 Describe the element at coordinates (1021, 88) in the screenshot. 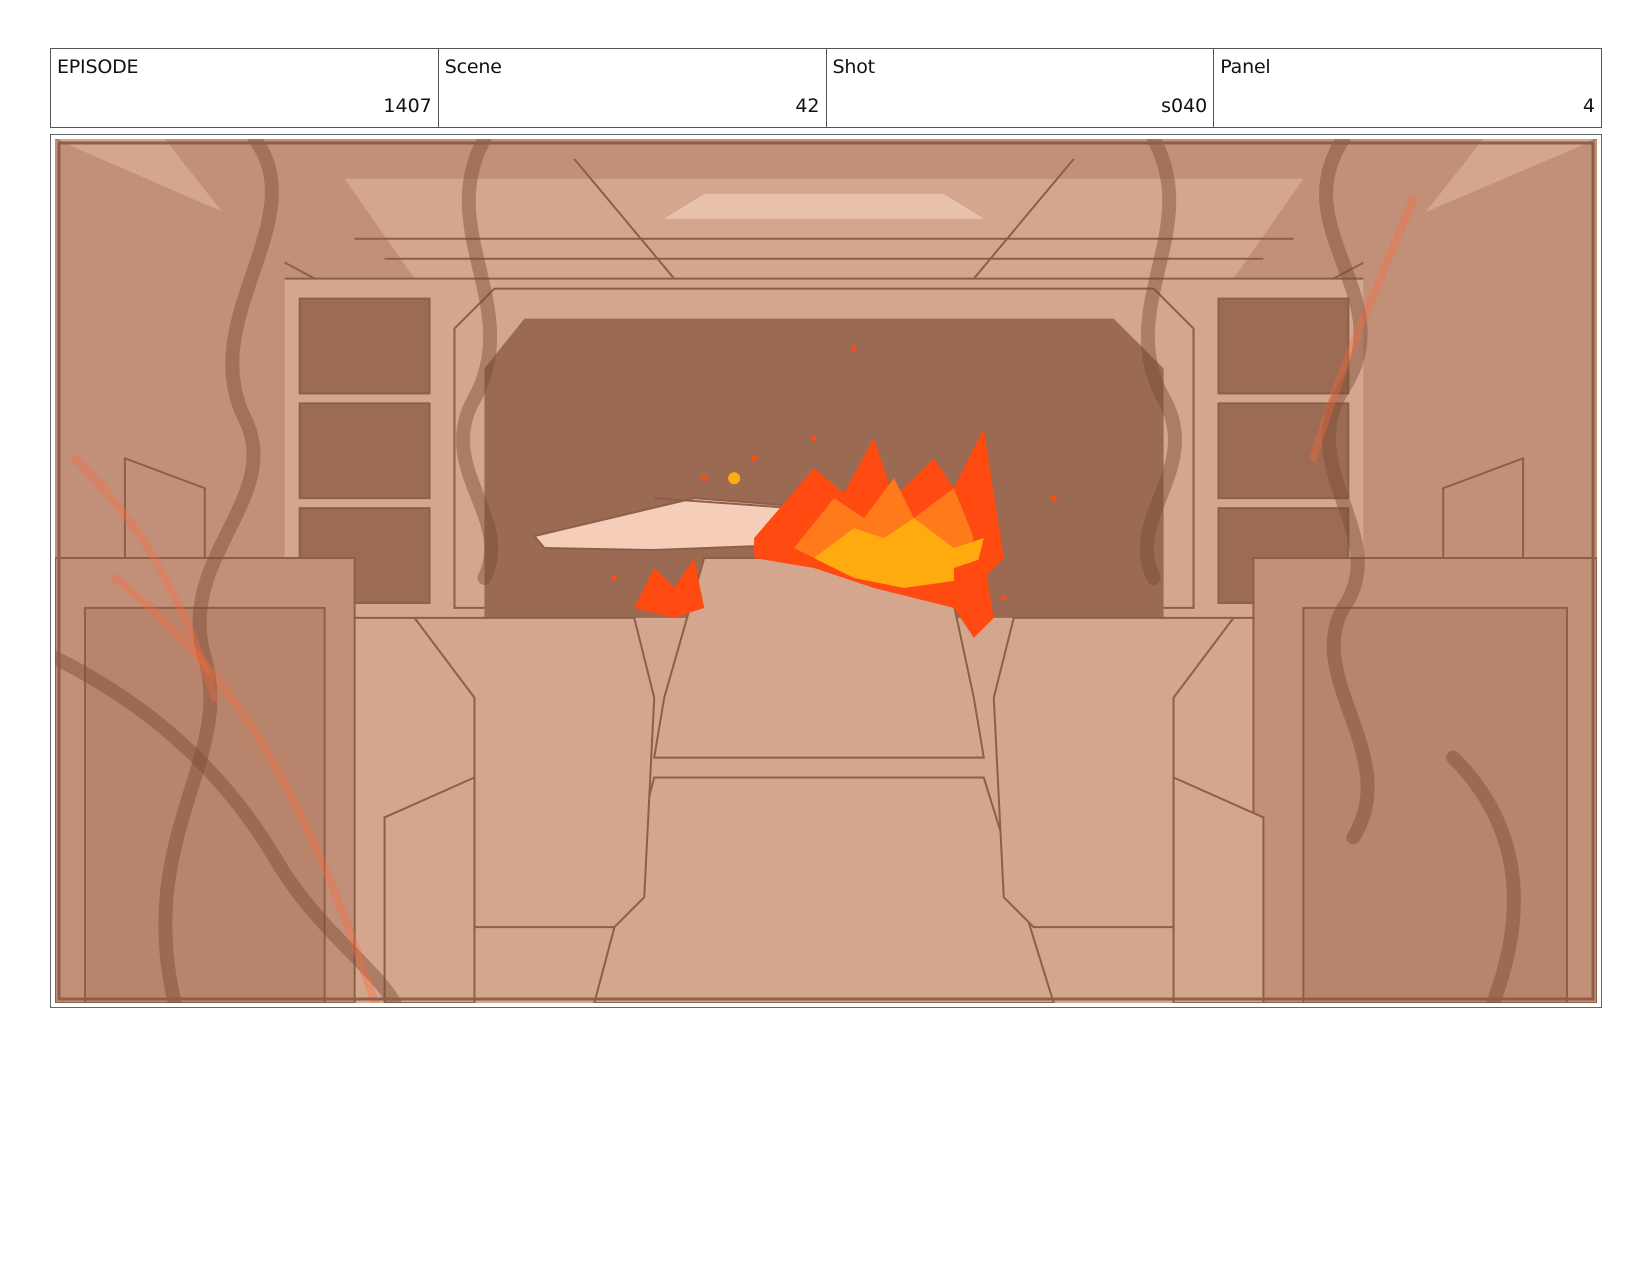

I see `shot-cell: Shot s040` at that location.